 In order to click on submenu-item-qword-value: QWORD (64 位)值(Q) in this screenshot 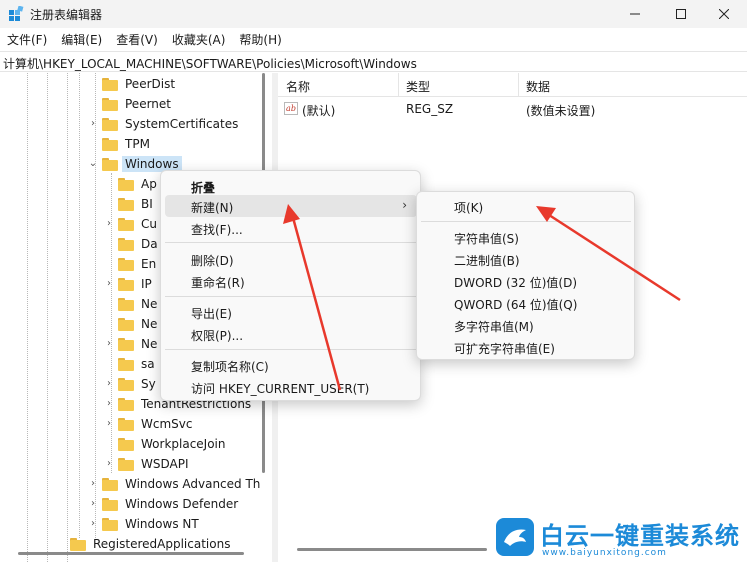, I will do `click(526, 303)`.